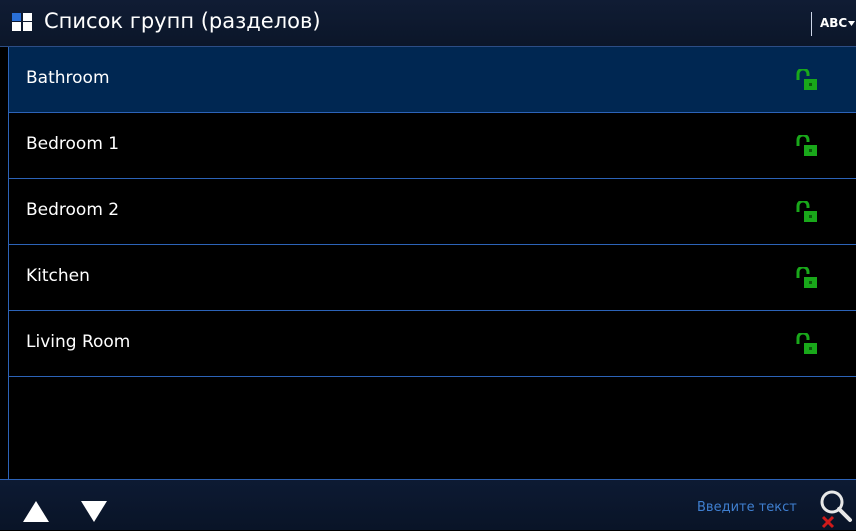  What do you see at coordinates (835, 509) in the screenshot?
I see `search-clear-icon` at bounding box center [835, 509].